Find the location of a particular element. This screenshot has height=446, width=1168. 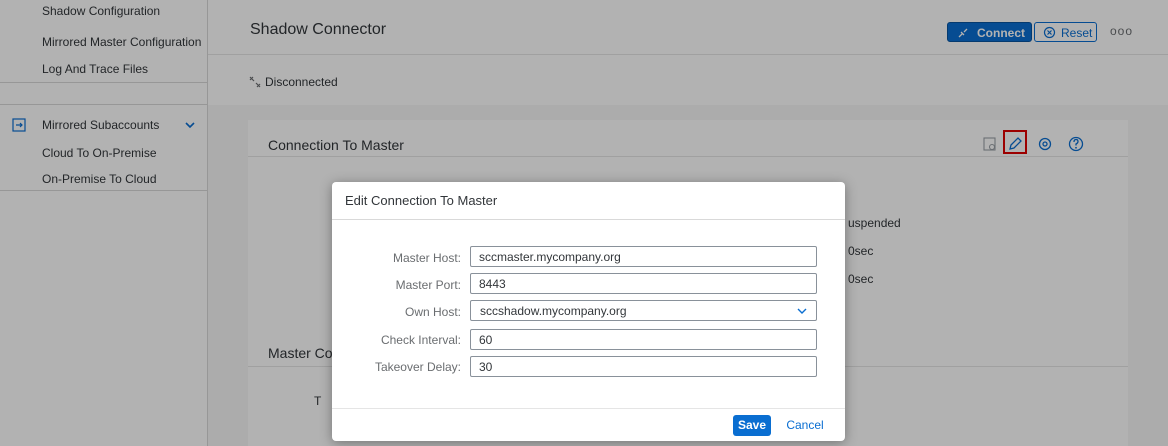

chevron-down-icon is located at coordinates (802, 311).